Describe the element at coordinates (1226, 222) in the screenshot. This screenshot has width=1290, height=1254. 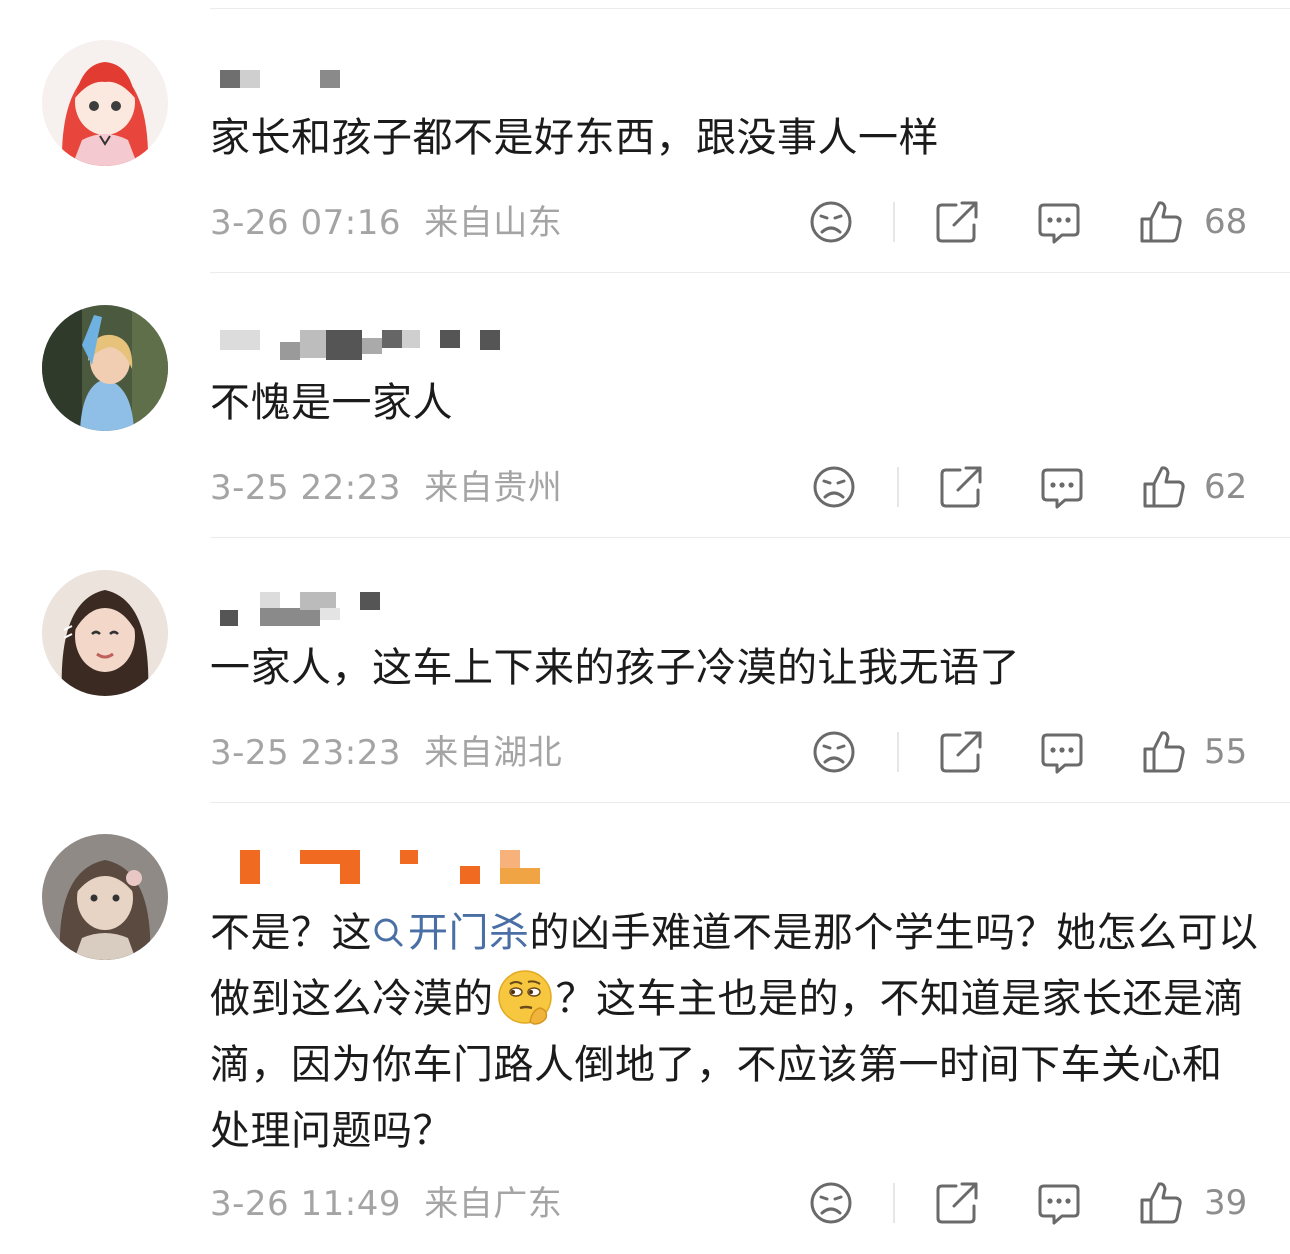
I see `like-count: 68` at that location.